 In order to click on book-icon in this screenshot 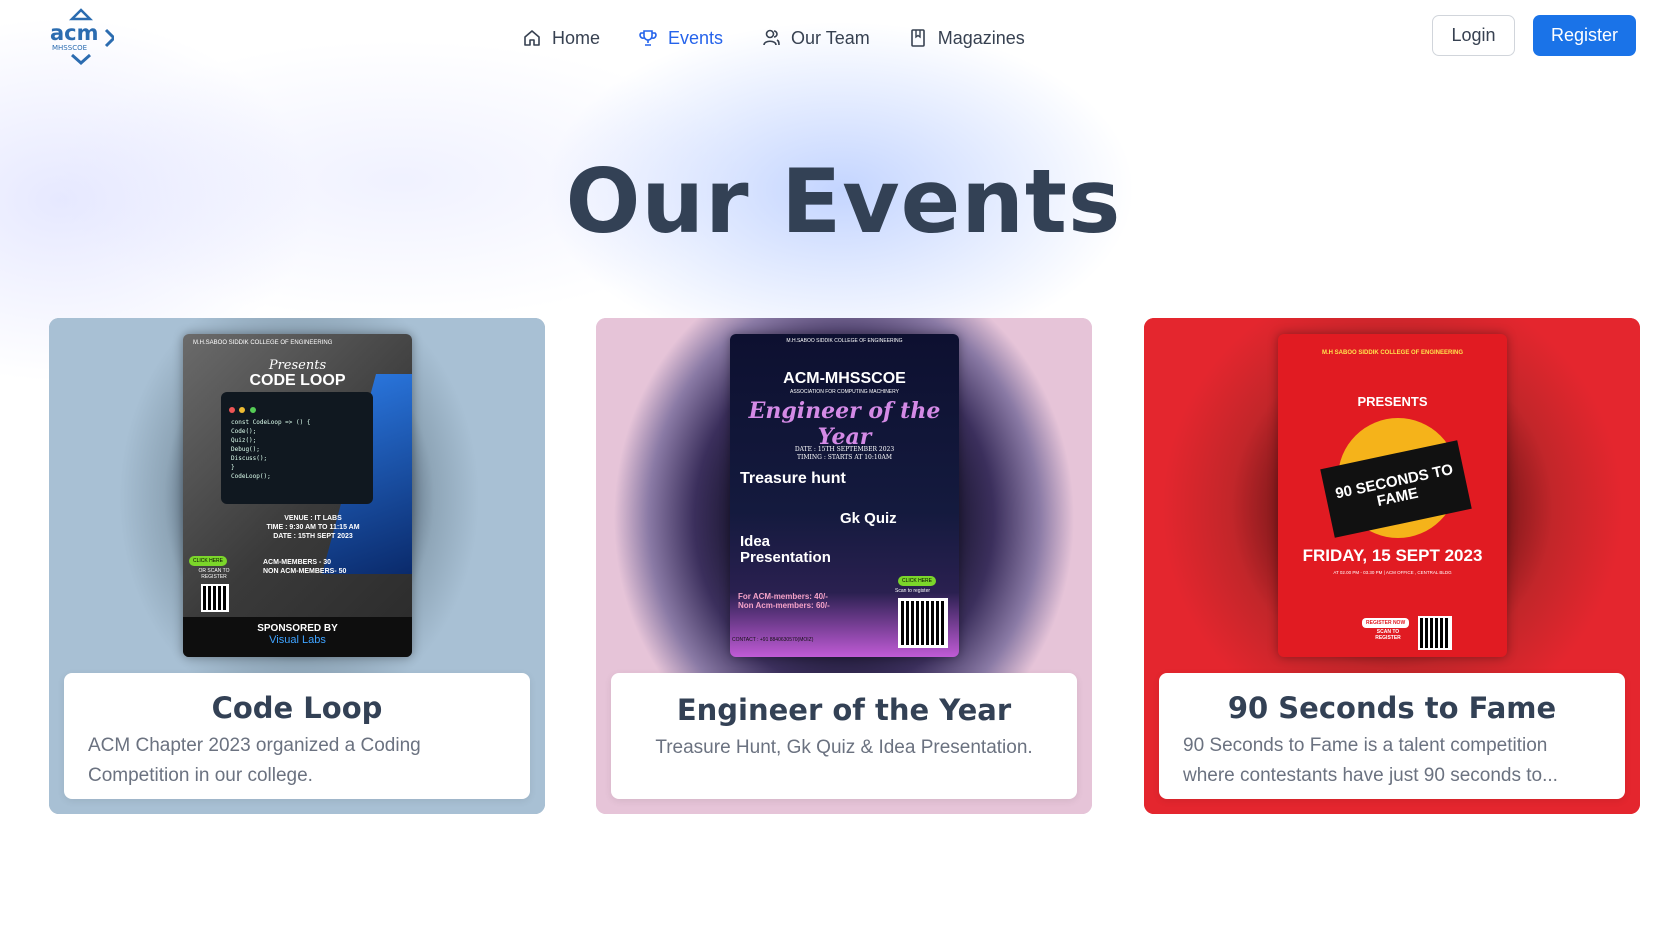, I will do `click(917, 38)`.